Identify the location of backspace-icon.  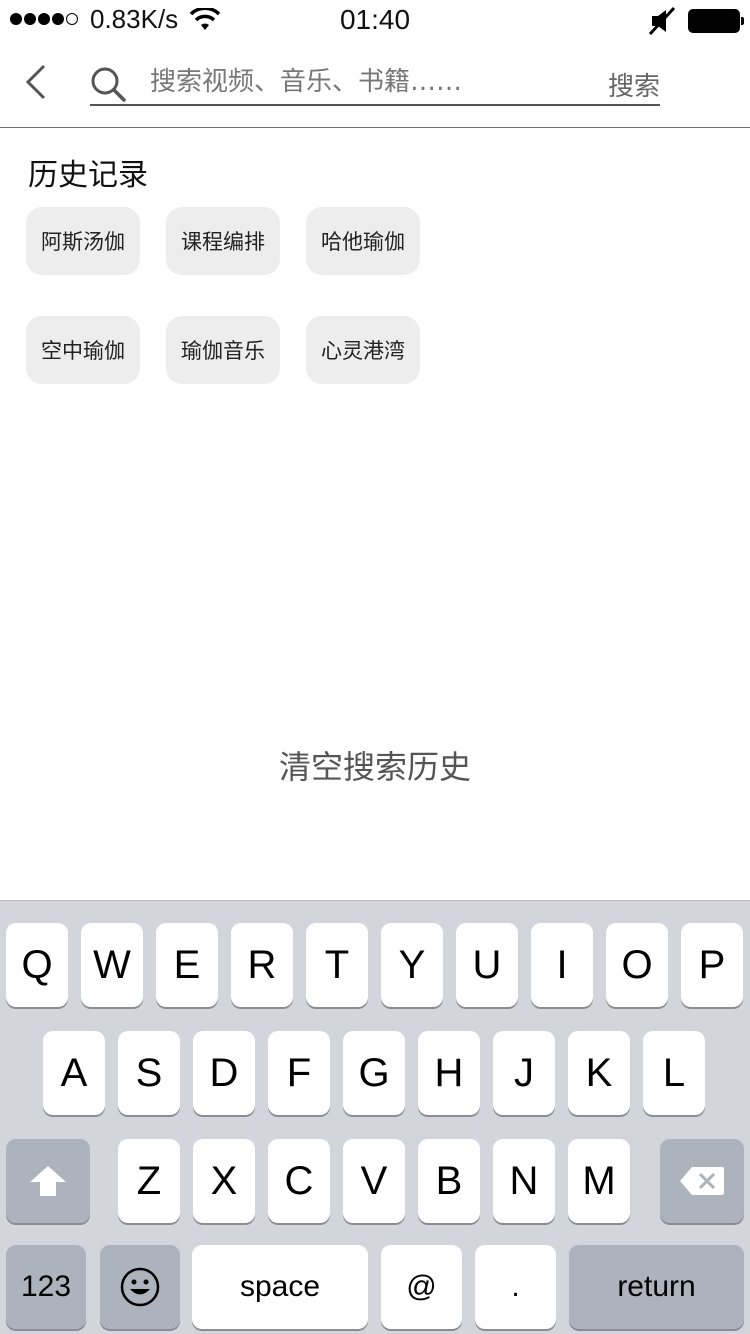
(702, 1181).